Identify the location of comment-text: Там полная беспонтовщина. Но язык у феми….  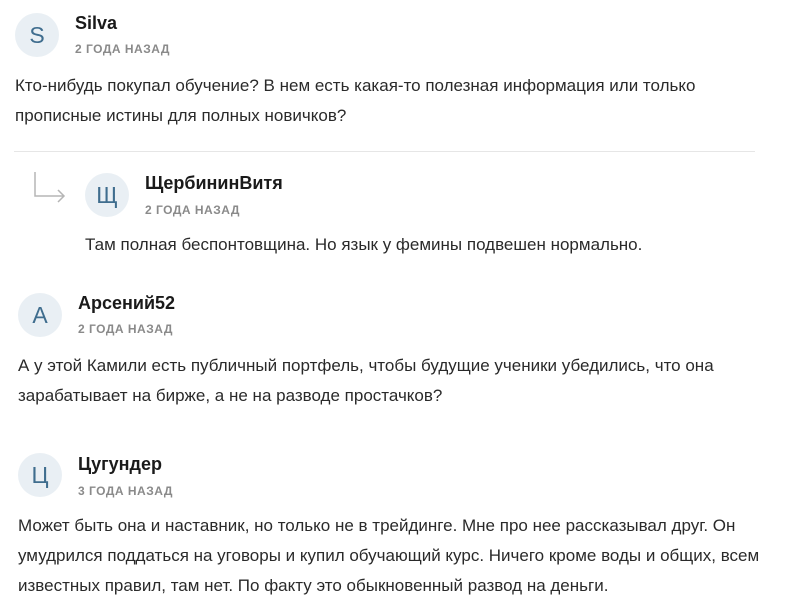
(364, 244).